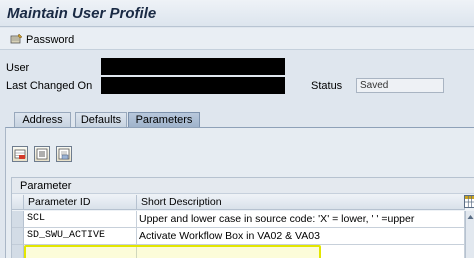 Image resolution: width=474 pixels, height=258 pixels. I want to click on column-header-short-description: Short Description, so click(301, 202).